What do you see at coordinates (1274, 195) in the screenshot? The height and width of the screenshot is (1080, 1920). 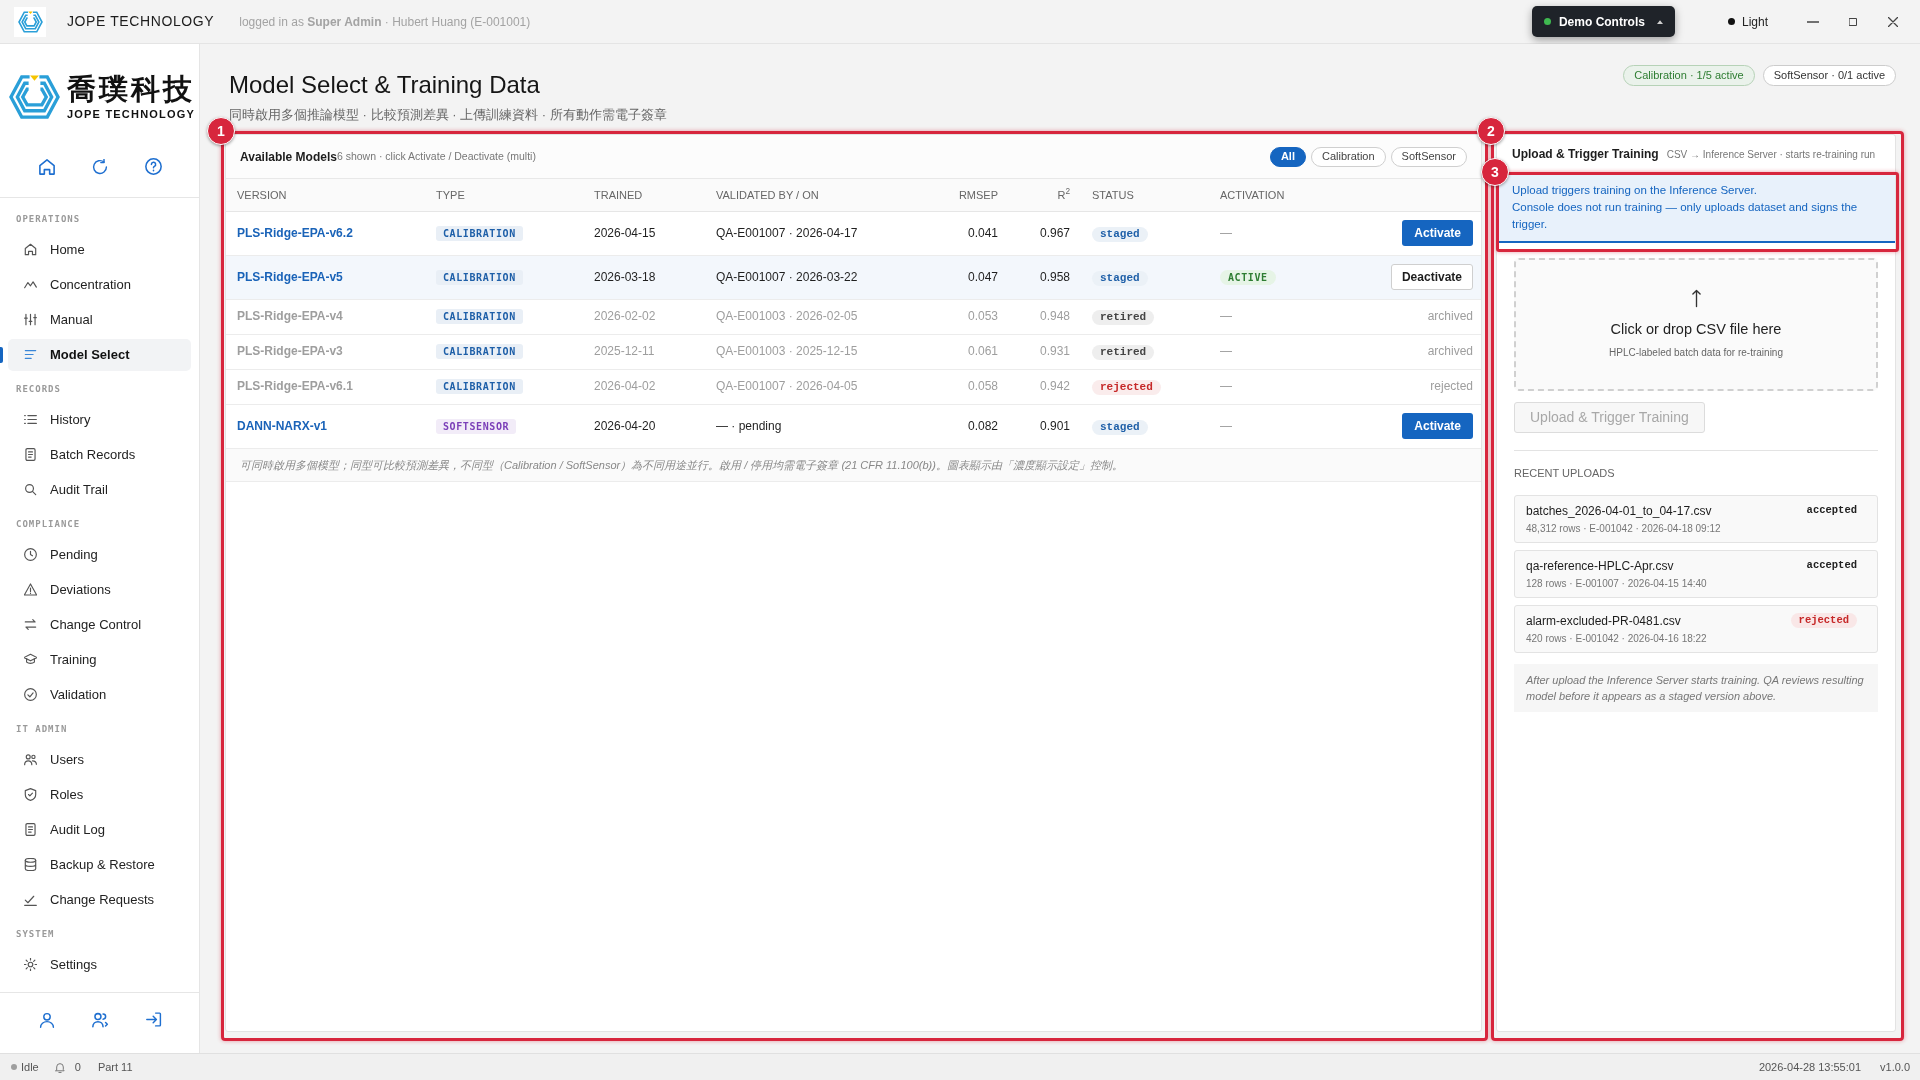 I see `column-header: ACTIVATION` at bounding box center [1274, 195].